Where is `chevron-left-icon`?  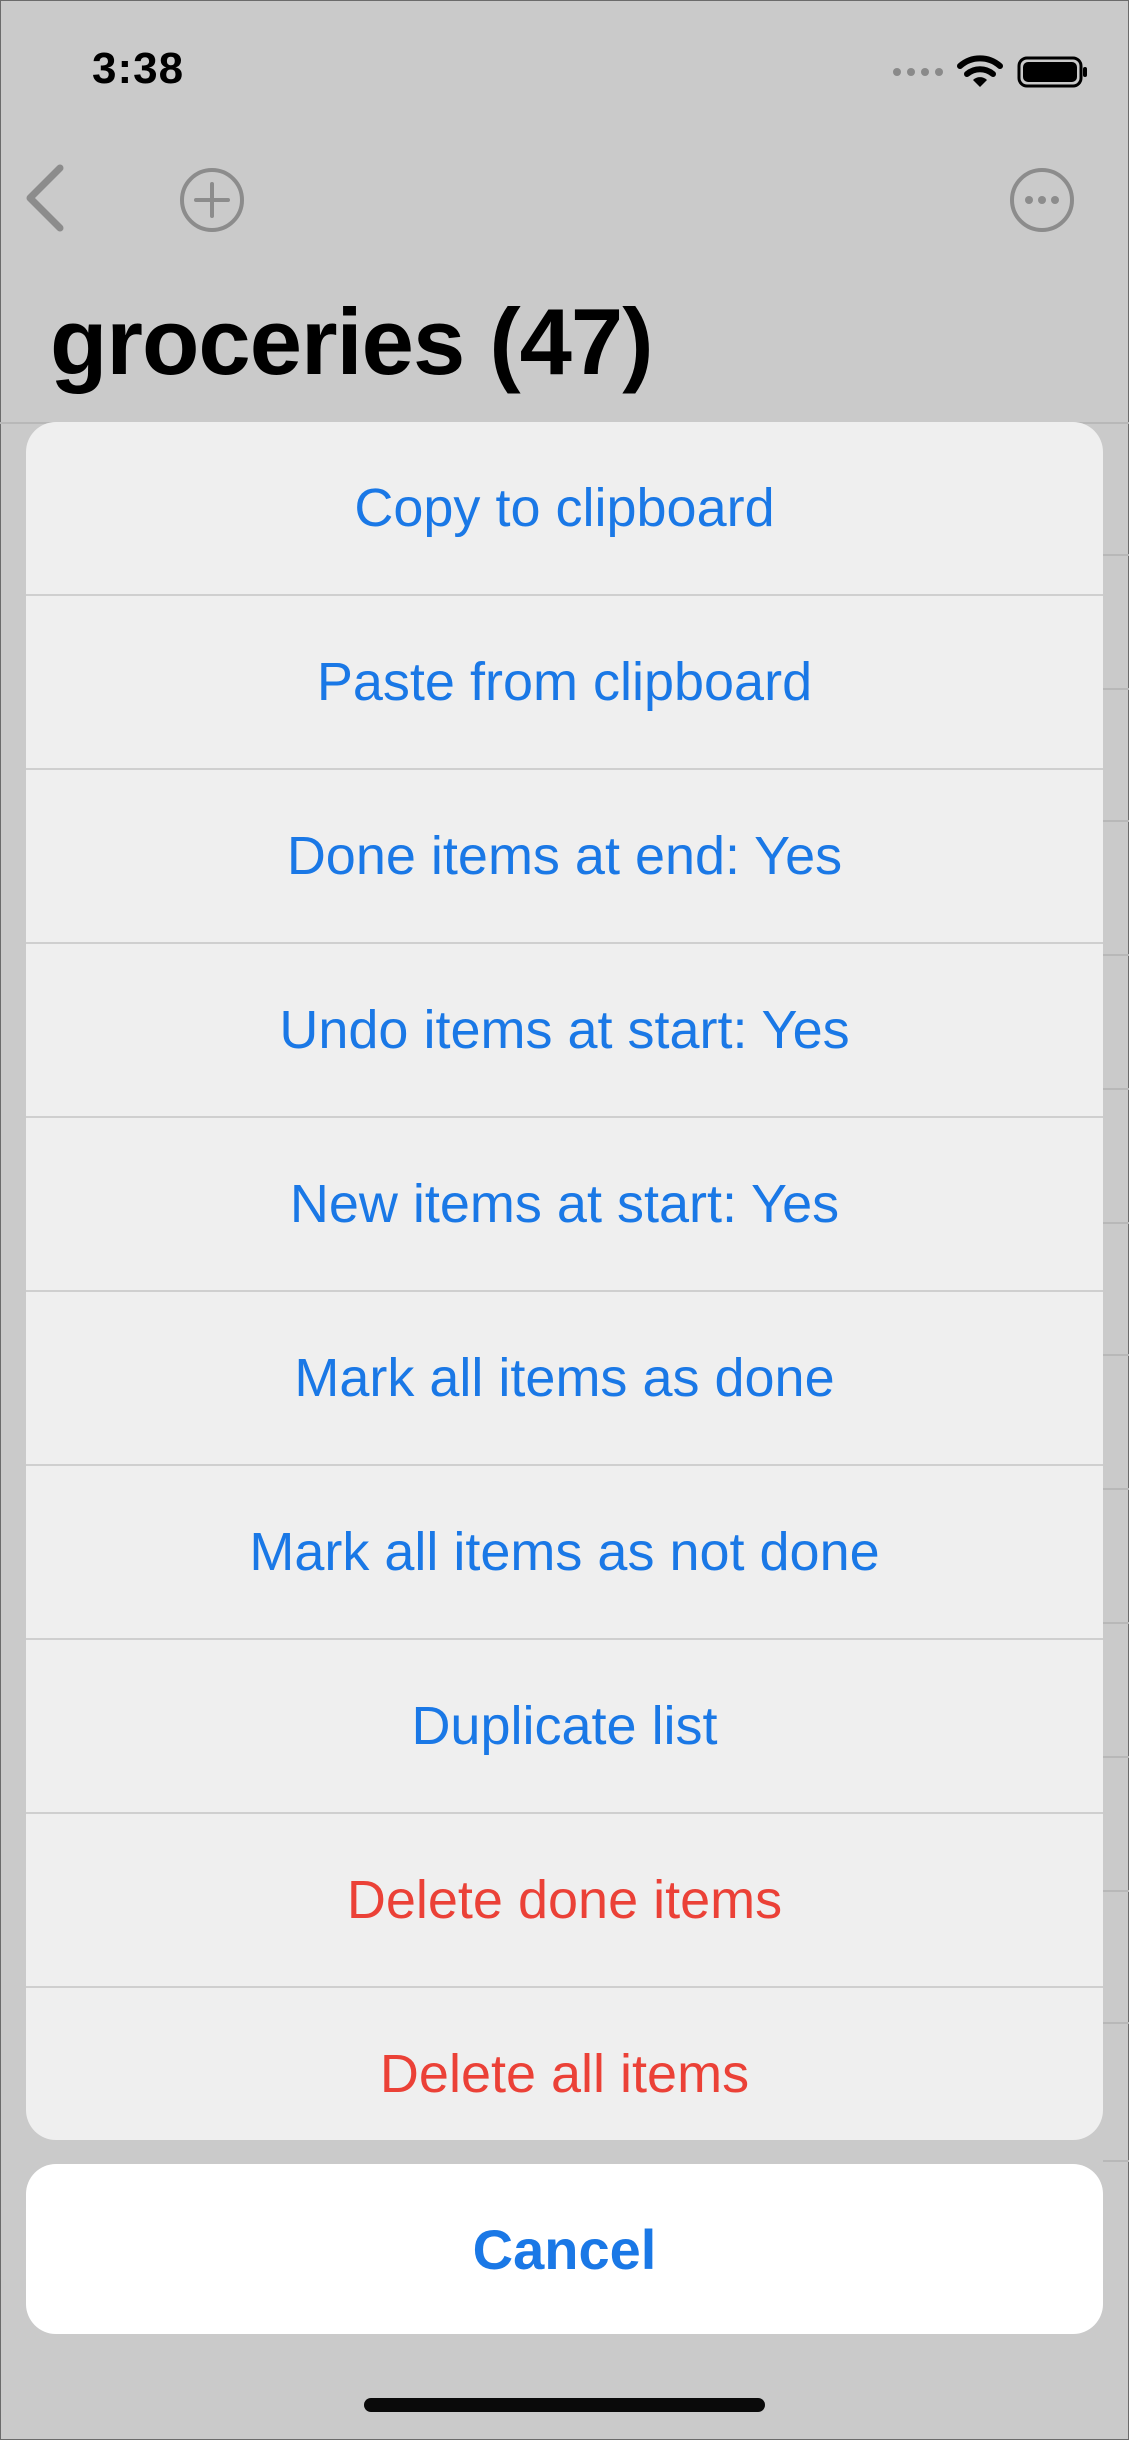
chevron-left-icon is located at coordinates (45, 198).